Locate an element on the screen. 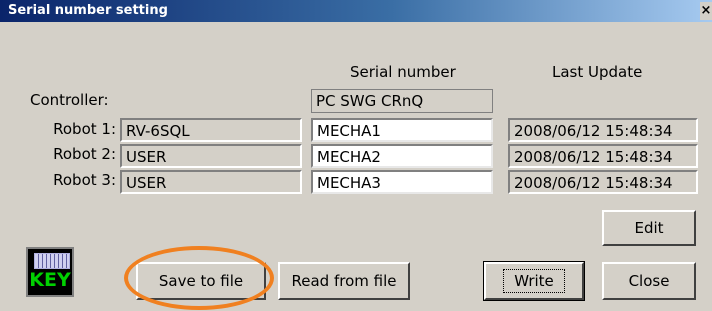 This screenshot has height=311, width=712. robot1-model-field: RV-6SQL is located at coordinates (211, 130).